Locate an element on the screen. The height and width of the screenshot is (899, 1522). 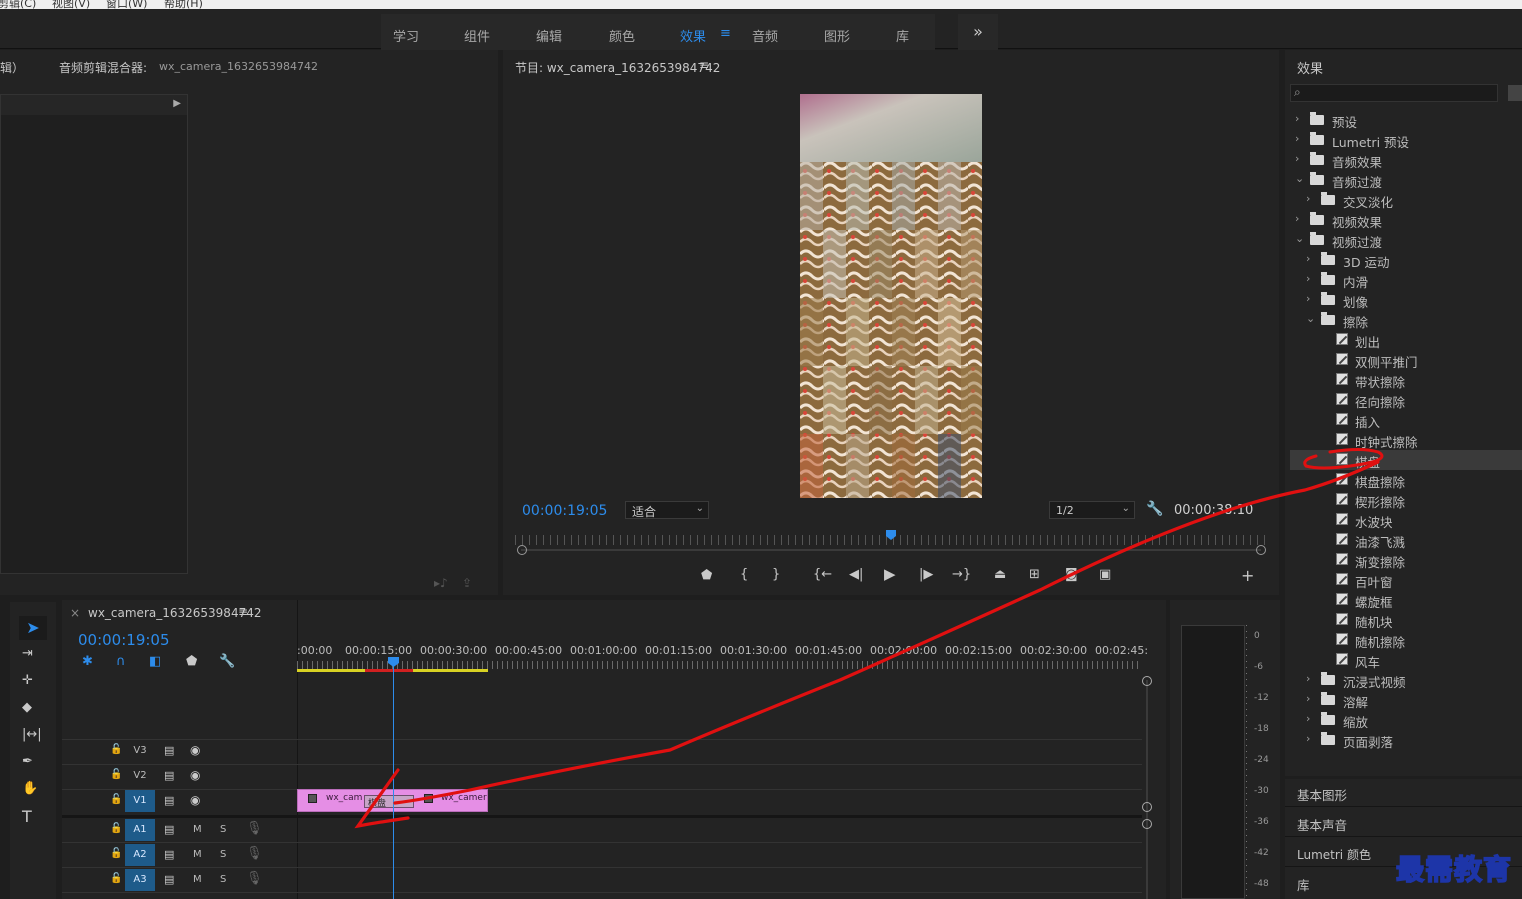
effects-search-input: ⌕ is located at coordinates (1394, 93).